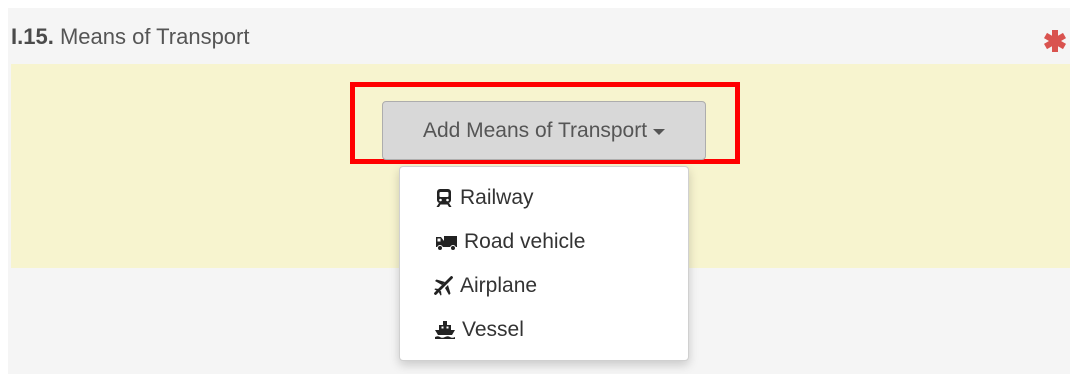 Image resolution: width=1070 pixels, height=374 pixels. I want to click on transport-dropdown-menu: Railway Road vehicle Airplane Vessel, so click(544, 263).